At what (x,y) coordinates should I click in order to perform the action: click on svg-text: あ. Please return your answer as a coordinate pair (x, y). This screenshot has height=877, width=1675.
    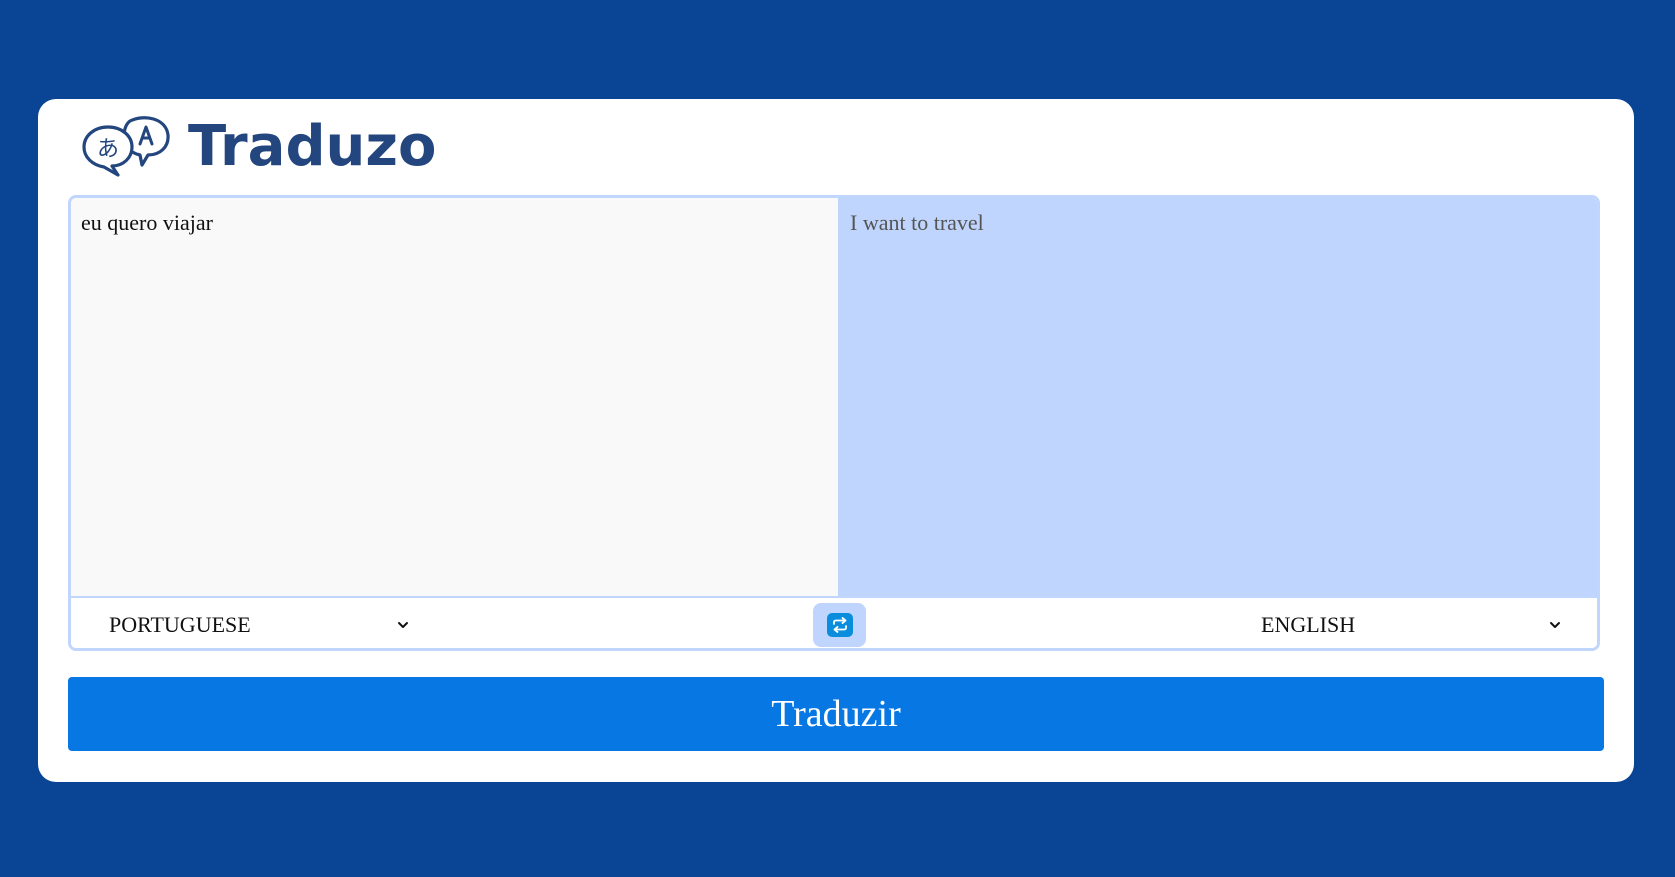
    Looking at the image, I should click on (108, 149).